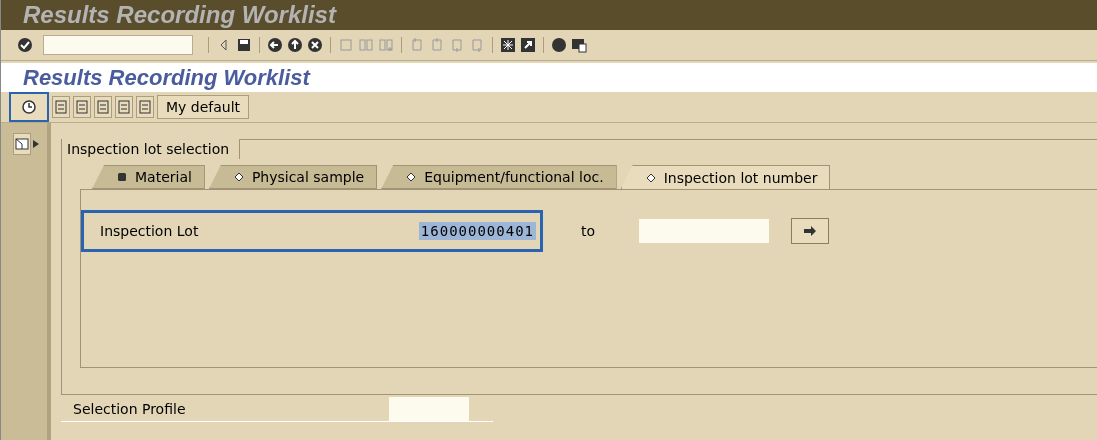 The height and width of the screenshot is (440, 1097). What do you see at coordinates (315, 45) in the screenshot?
I see `cancel-icon` at bounding box center [315, 45].